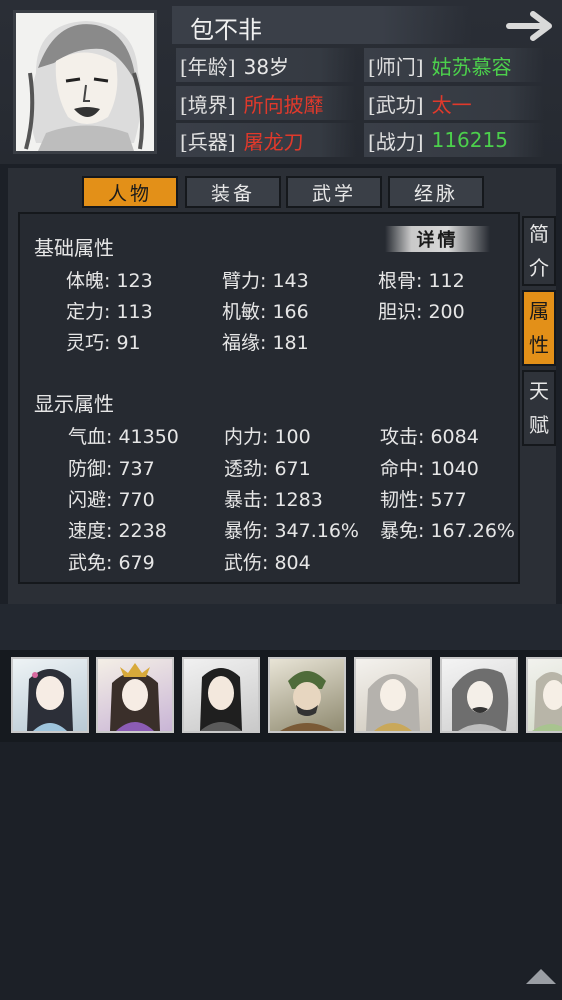 This screenshot has width=562, height=1000. What do you see at coordinates (471, 66) in the screenshot?
I see `master-value: 姑苏慕容` at bounding box center [471, 66].